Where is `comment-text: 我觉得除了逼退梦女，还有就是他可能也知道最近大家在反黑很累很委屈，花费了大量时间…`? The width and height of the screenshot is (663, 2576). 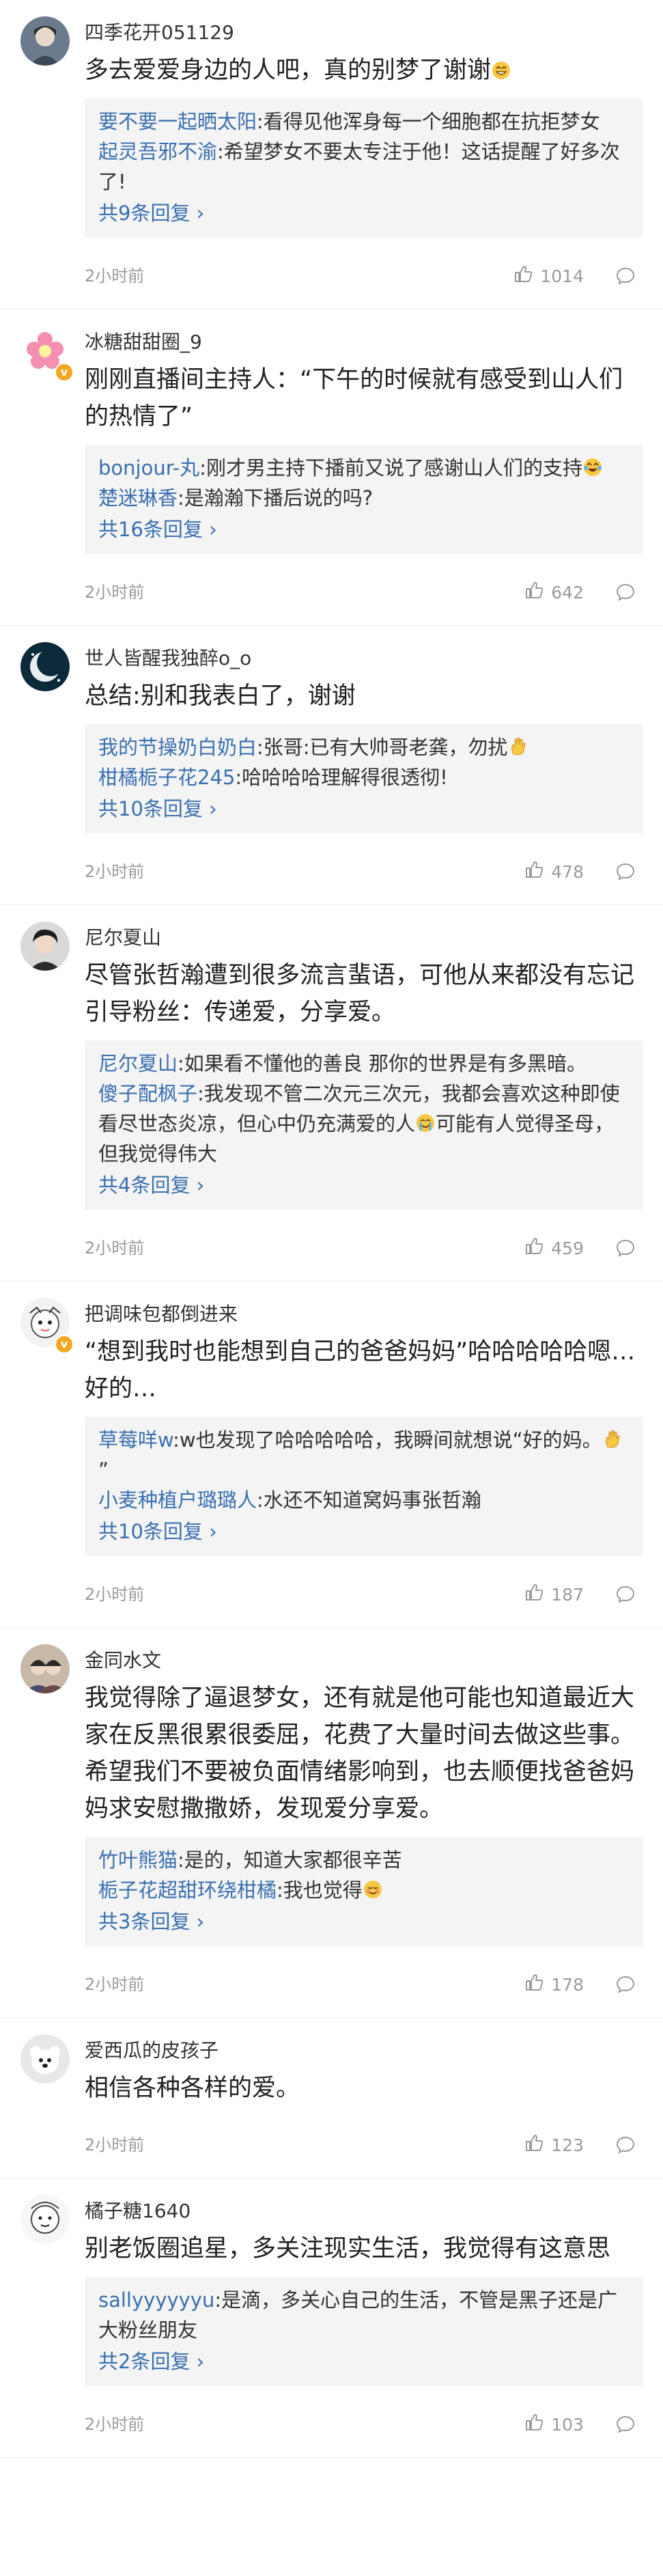
comment-text: 我觉得除了逼退梦女，还有就是他可能也知道最近大家在反黑很累很委屈，花费了大量时间… is located at coordinates (360, 1754).